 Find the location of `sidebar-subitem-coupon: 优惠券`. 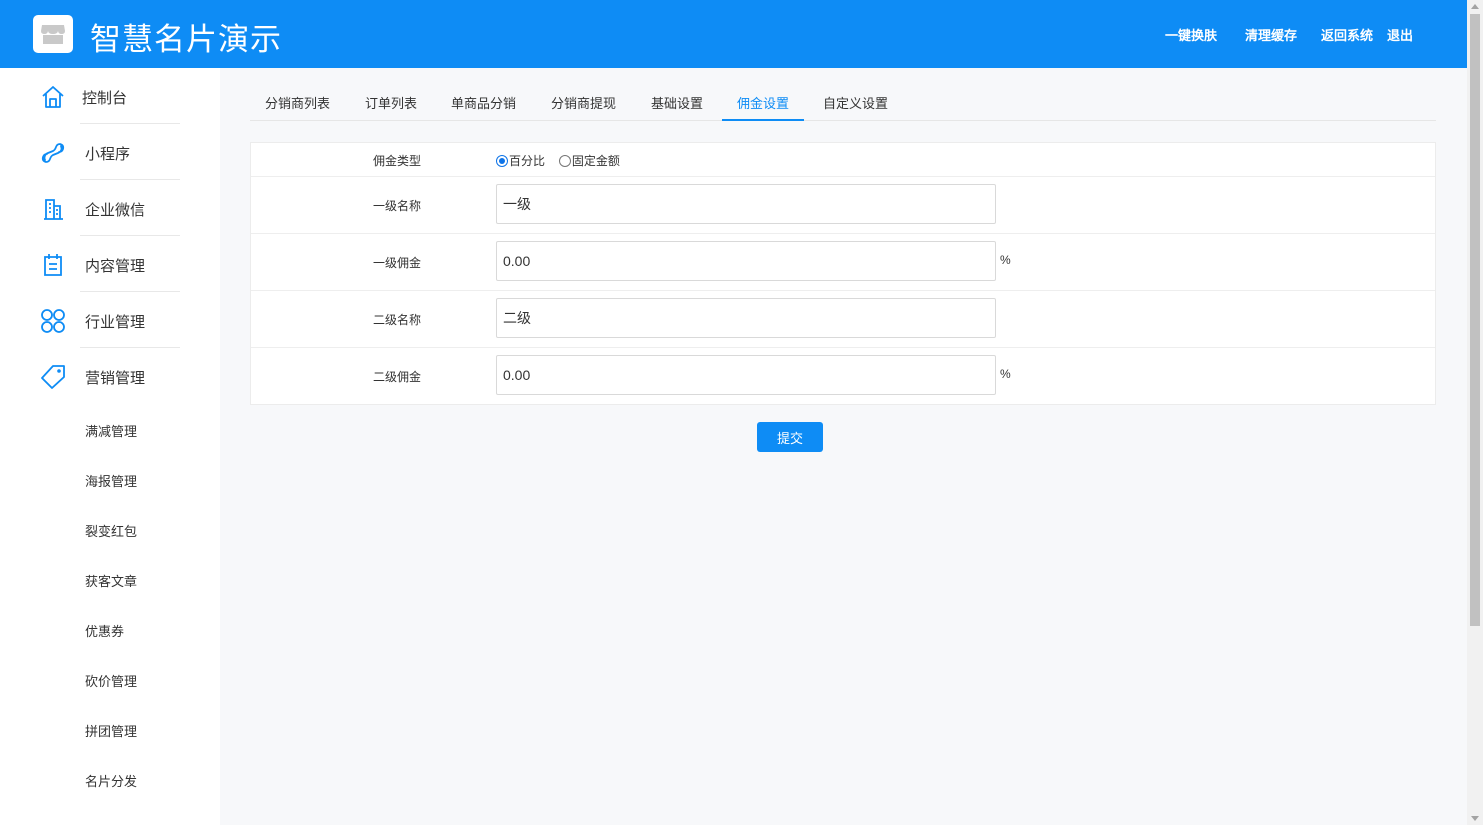

sidebar-subitem-coupon: 优惠券 is located at coordinates (104, 630).